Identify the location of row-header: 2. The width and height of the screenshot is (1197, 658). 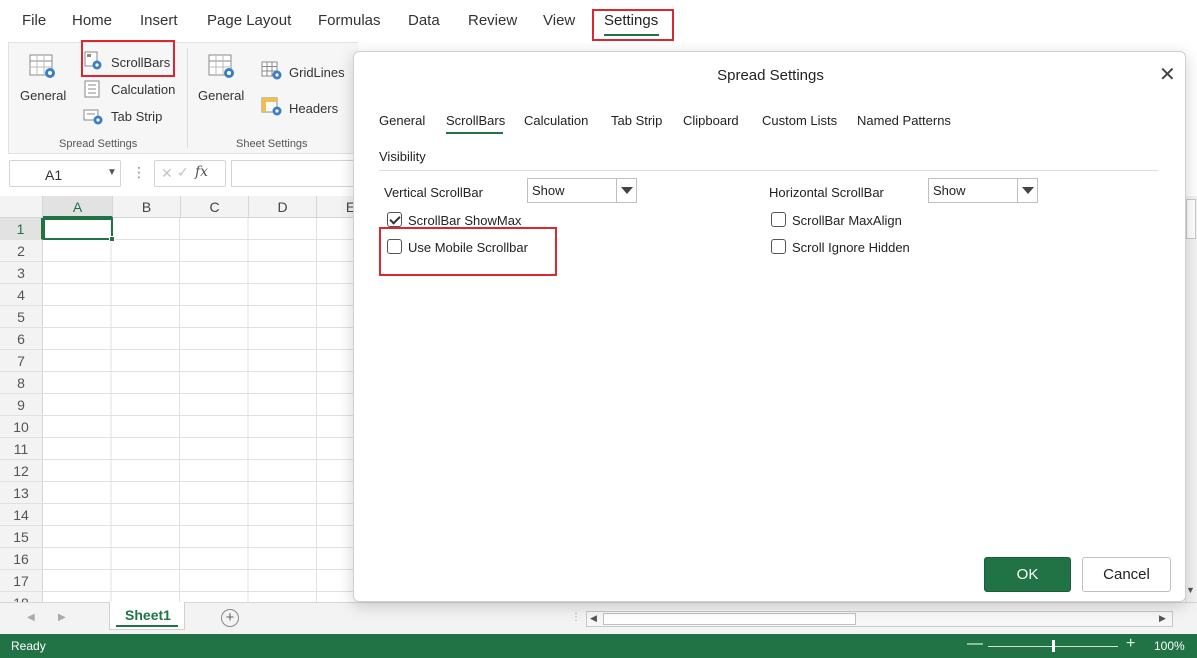
(21, 251).